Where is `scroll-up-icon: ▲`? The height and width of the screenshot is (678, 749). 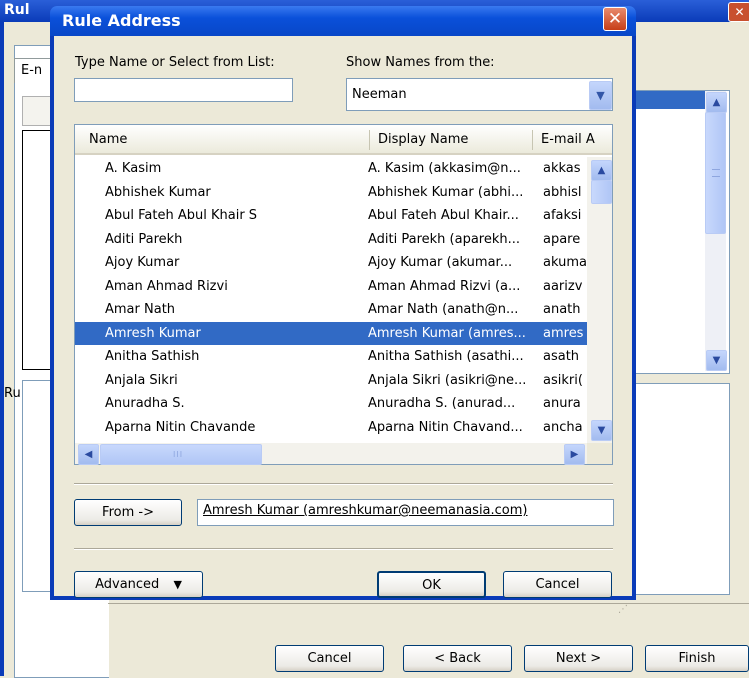
scroll-up-icon: ▲ is located at coordinates (601, 170).